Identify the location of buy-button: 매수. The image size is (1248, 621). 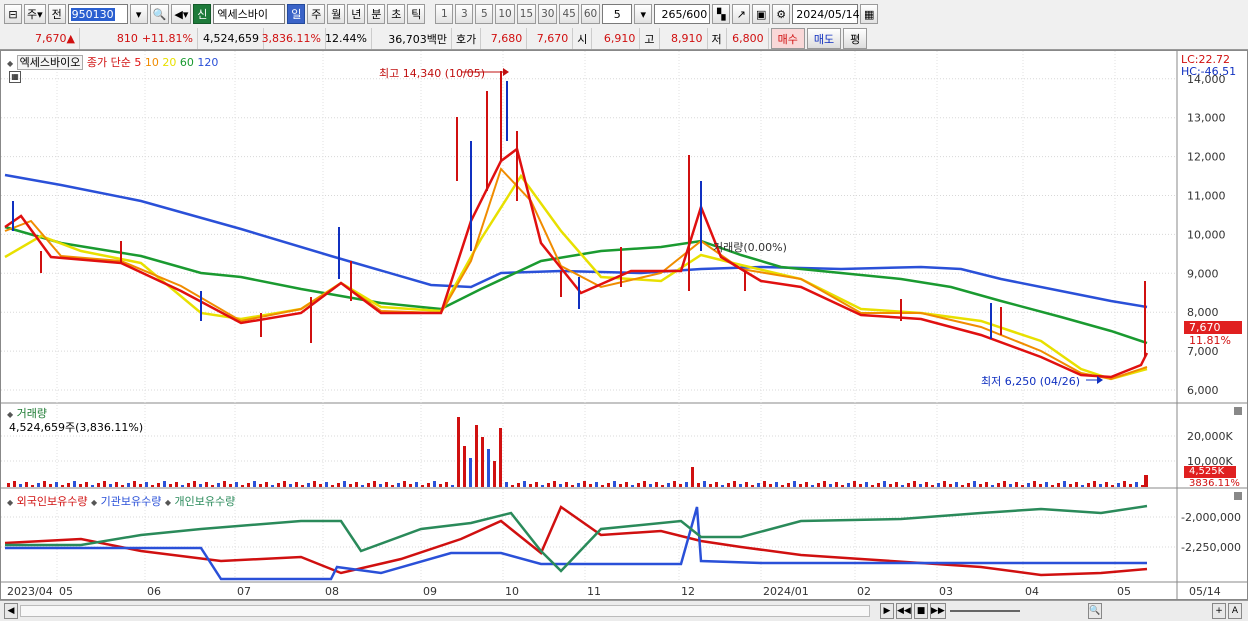
(787, 38).